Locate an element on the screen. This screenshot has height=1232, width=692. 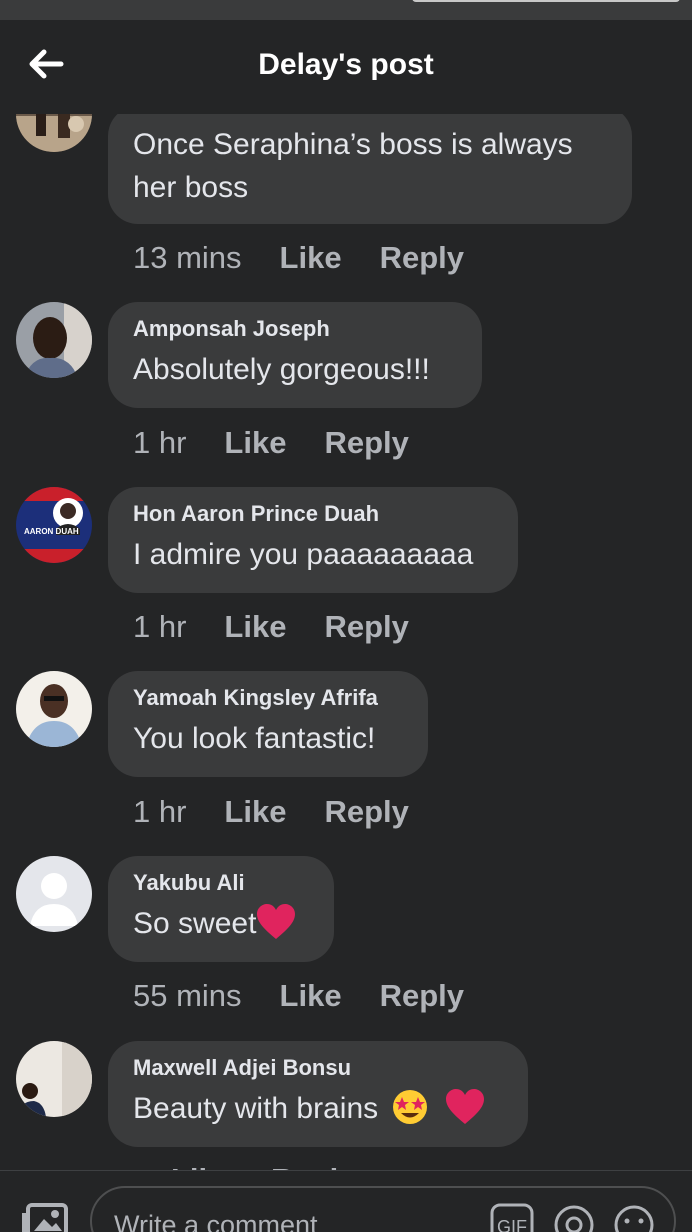
comment-text: So sweet is located at coordinates (195, 923).